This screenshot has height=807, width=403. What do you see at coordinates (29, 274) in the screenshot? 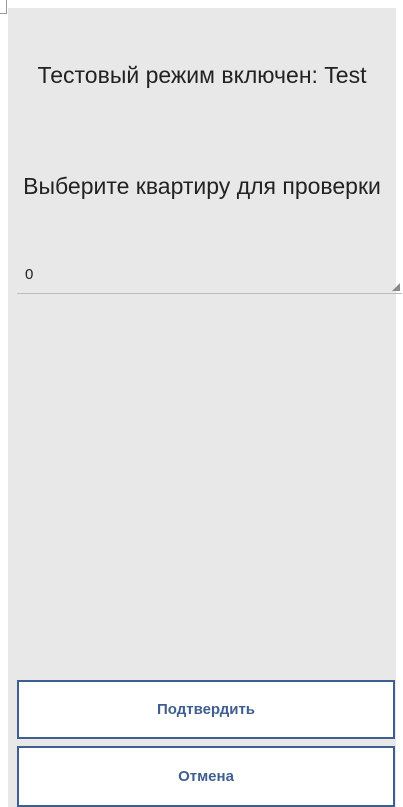
I see `apartment-spinner-value: 0` at bounding box center [29, 274].